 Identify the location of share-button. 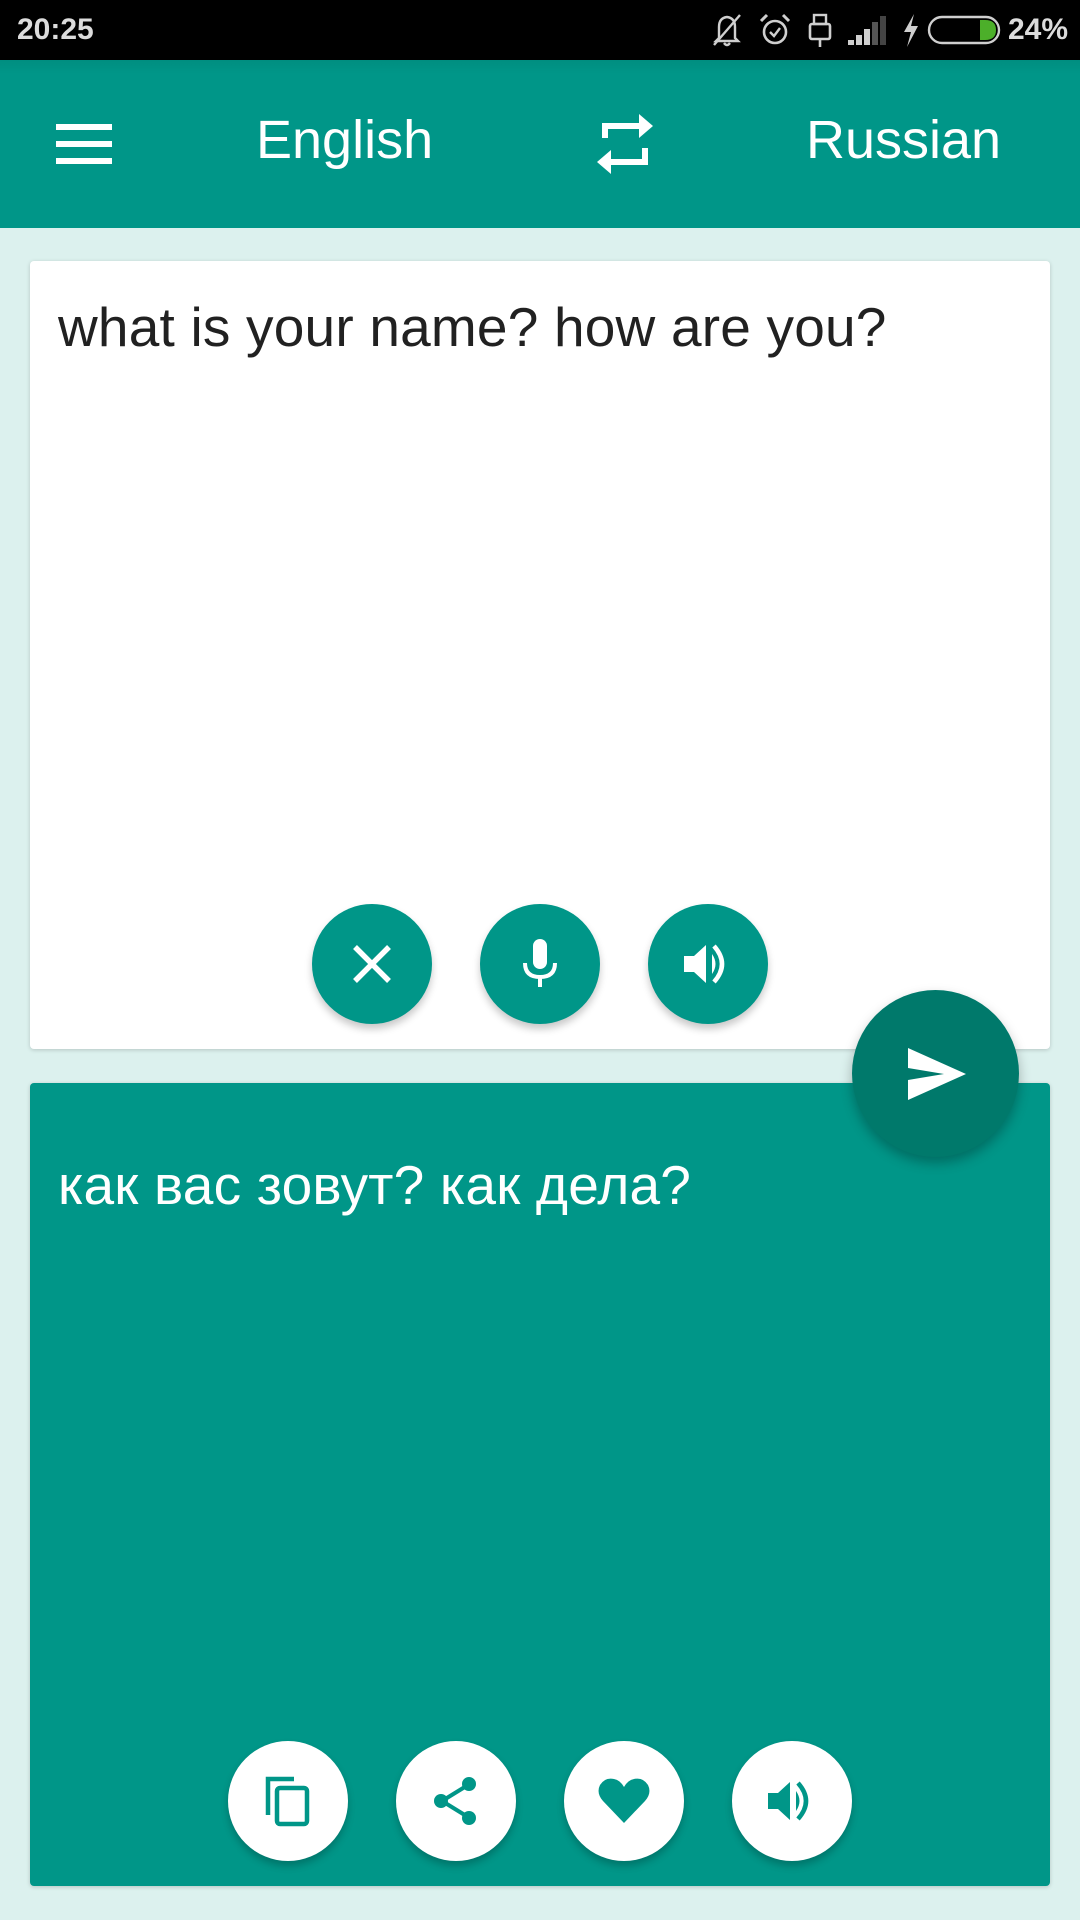
(456, 1801).